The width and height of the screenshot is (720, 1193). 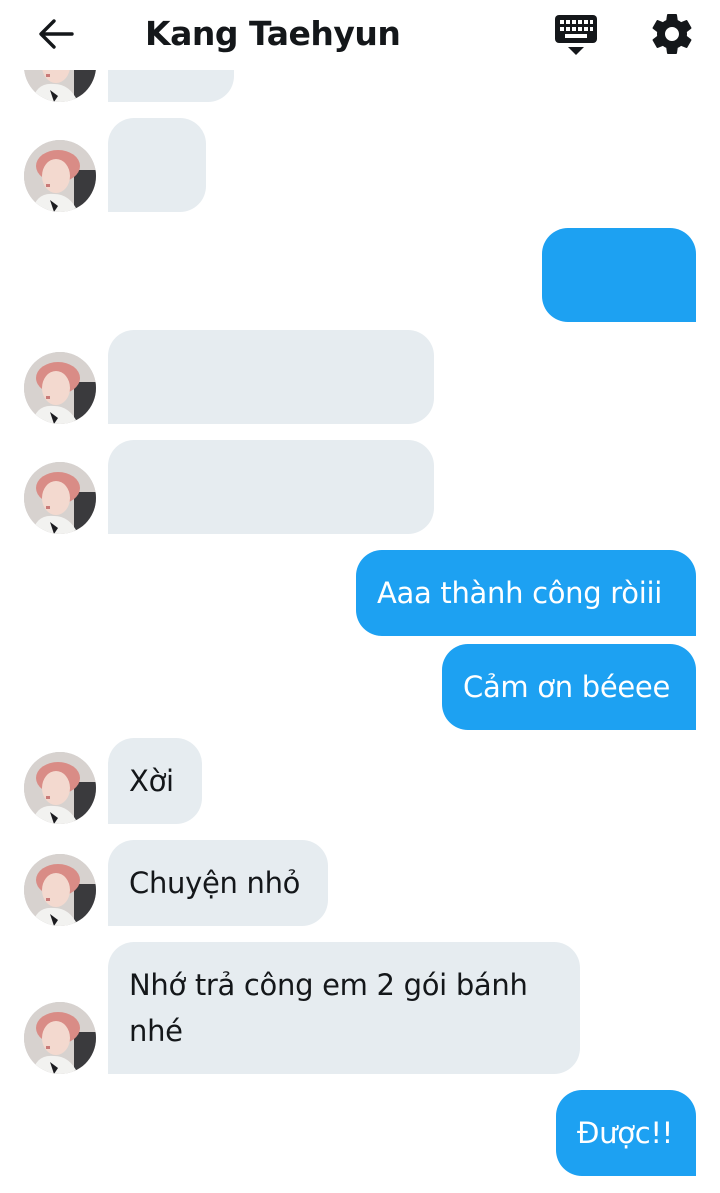 I want to click on gear-icon, so click(x=672, y=34).